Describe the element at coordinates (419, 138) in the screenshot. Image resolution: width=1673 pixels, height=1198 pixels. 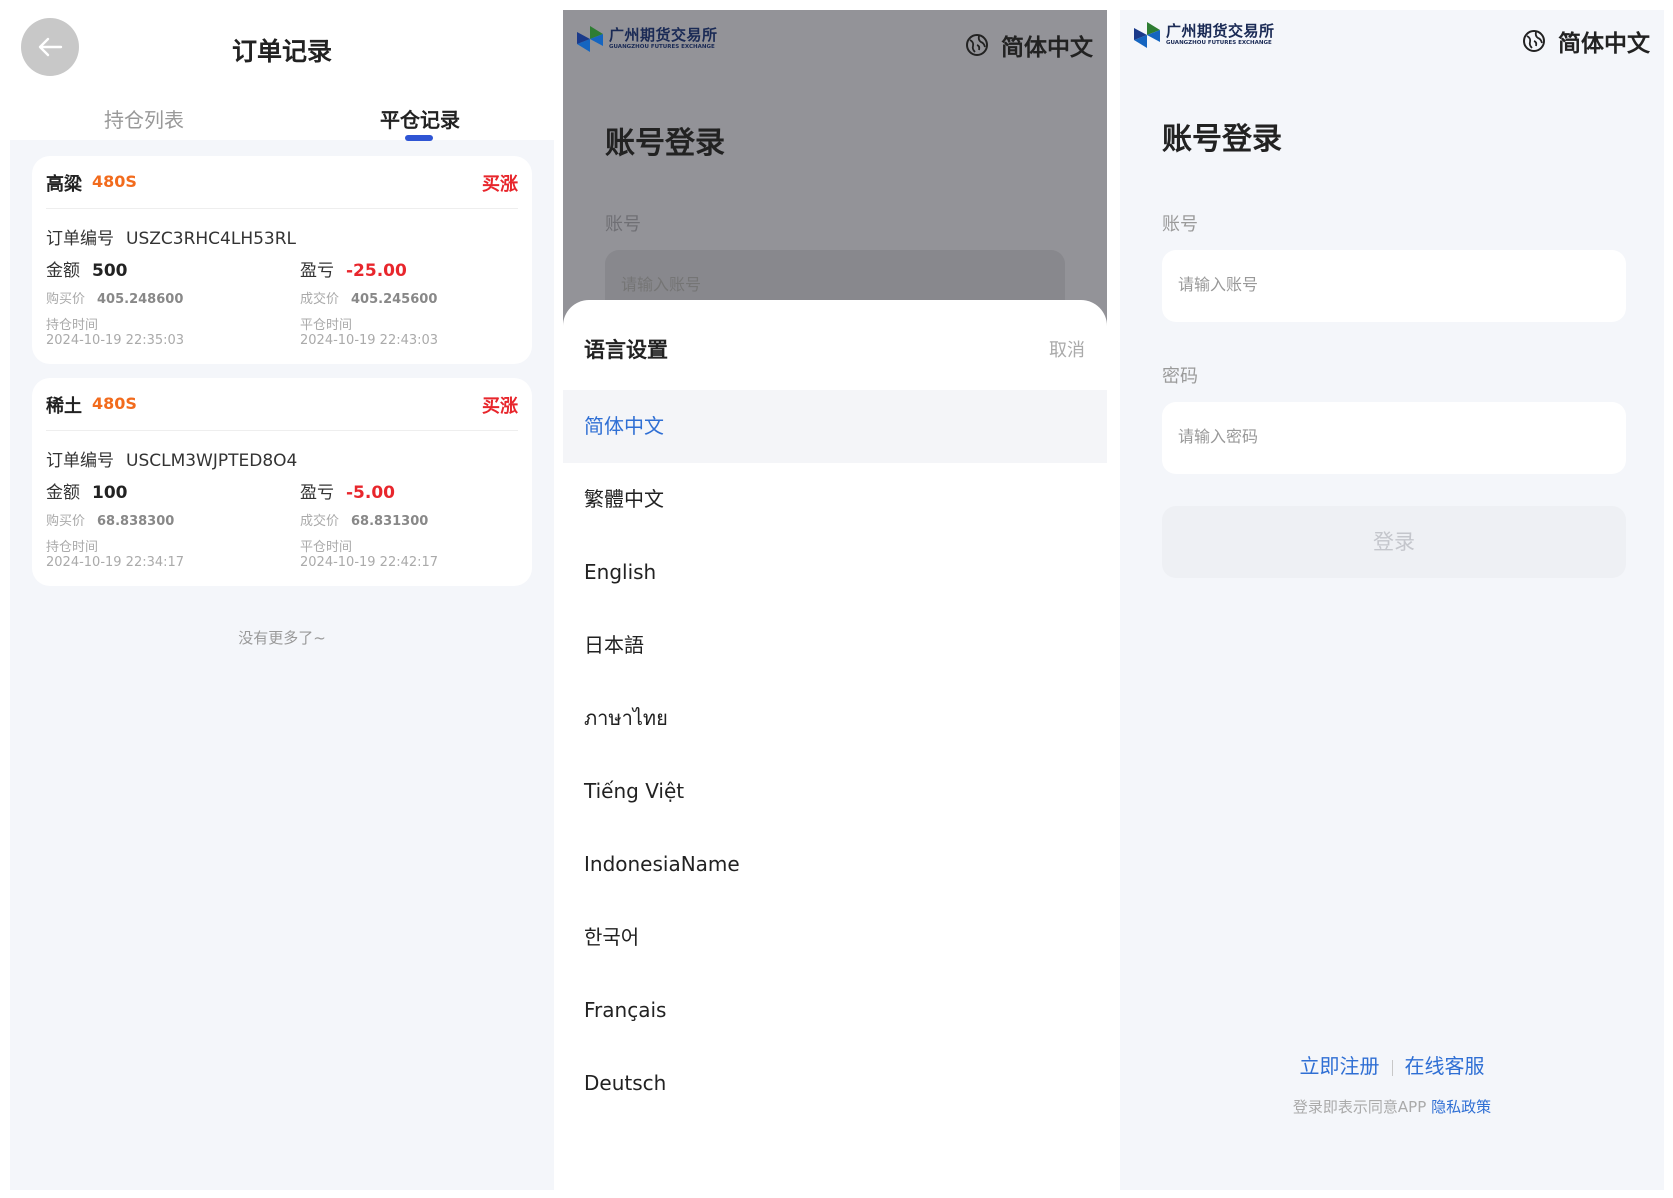
I see `active-tab-indicator` at that location.